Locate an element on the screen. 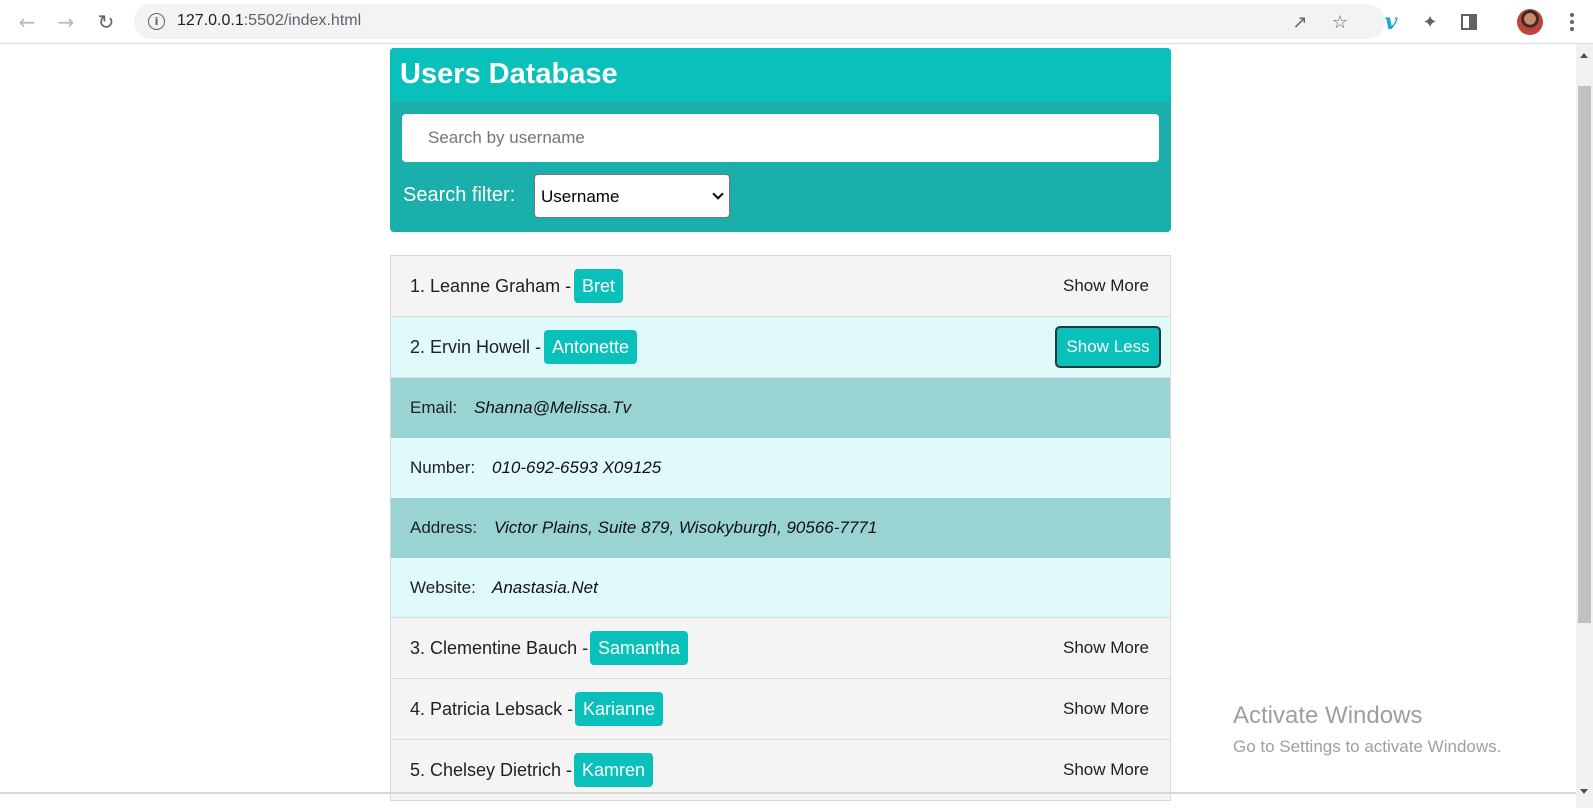  username-badge: Bret is located at coordinates (599, 286).